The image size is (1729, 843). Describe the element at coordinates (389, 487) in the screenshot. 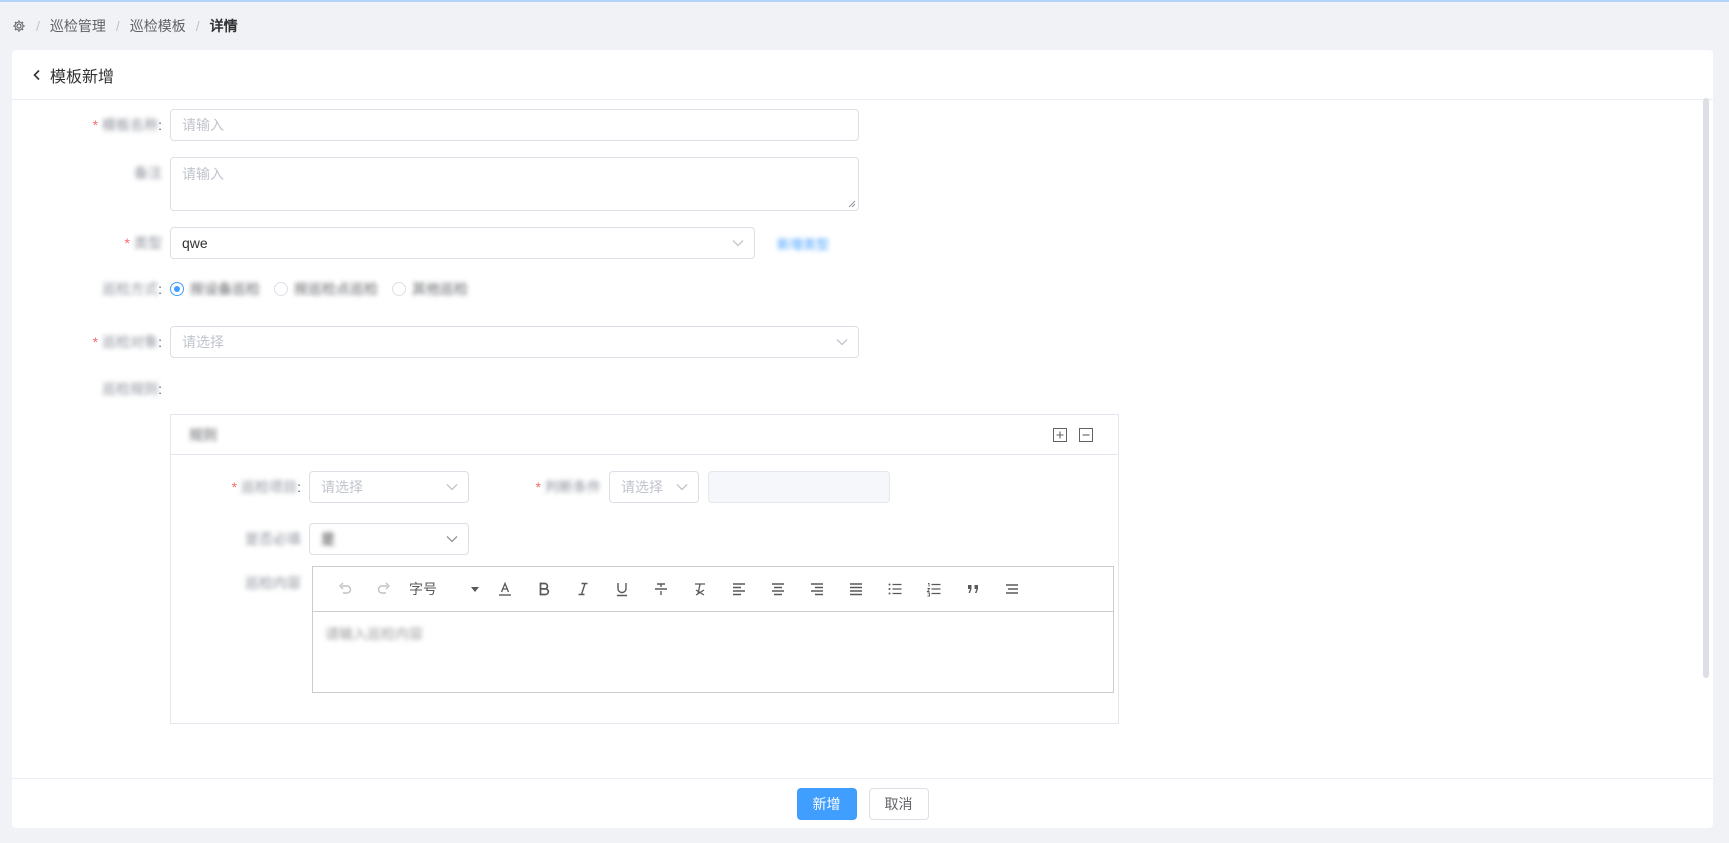

I see `item-select: 请选择` at that location.